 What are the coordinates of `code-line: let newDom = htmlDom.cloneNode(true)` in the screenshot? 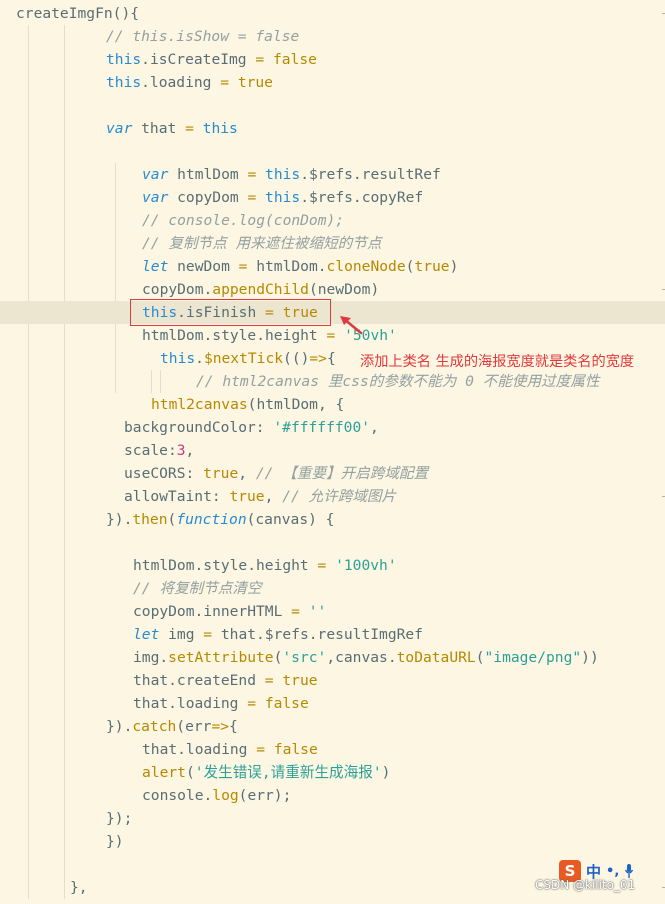 It's located at (229, 266).